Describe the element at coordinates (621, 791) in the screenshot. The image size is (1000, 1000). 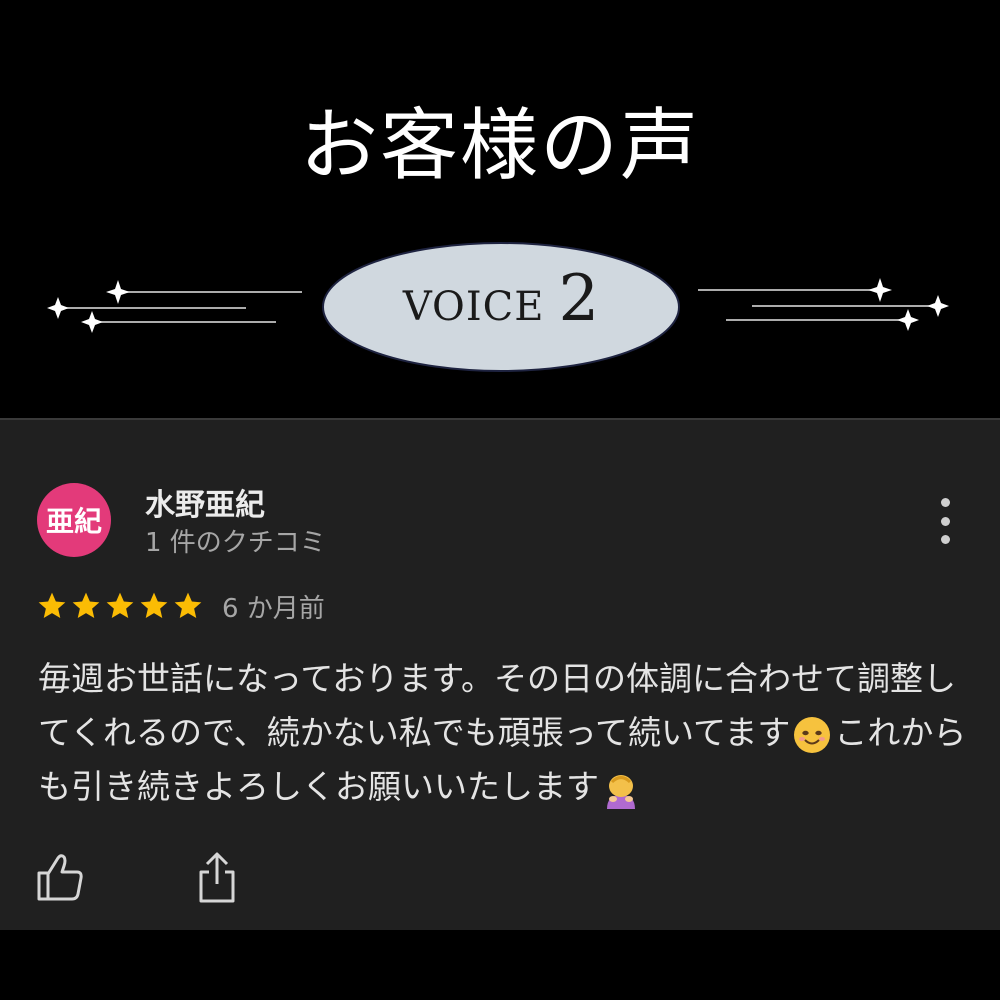
I see `person-bowing-emoji` at that location.